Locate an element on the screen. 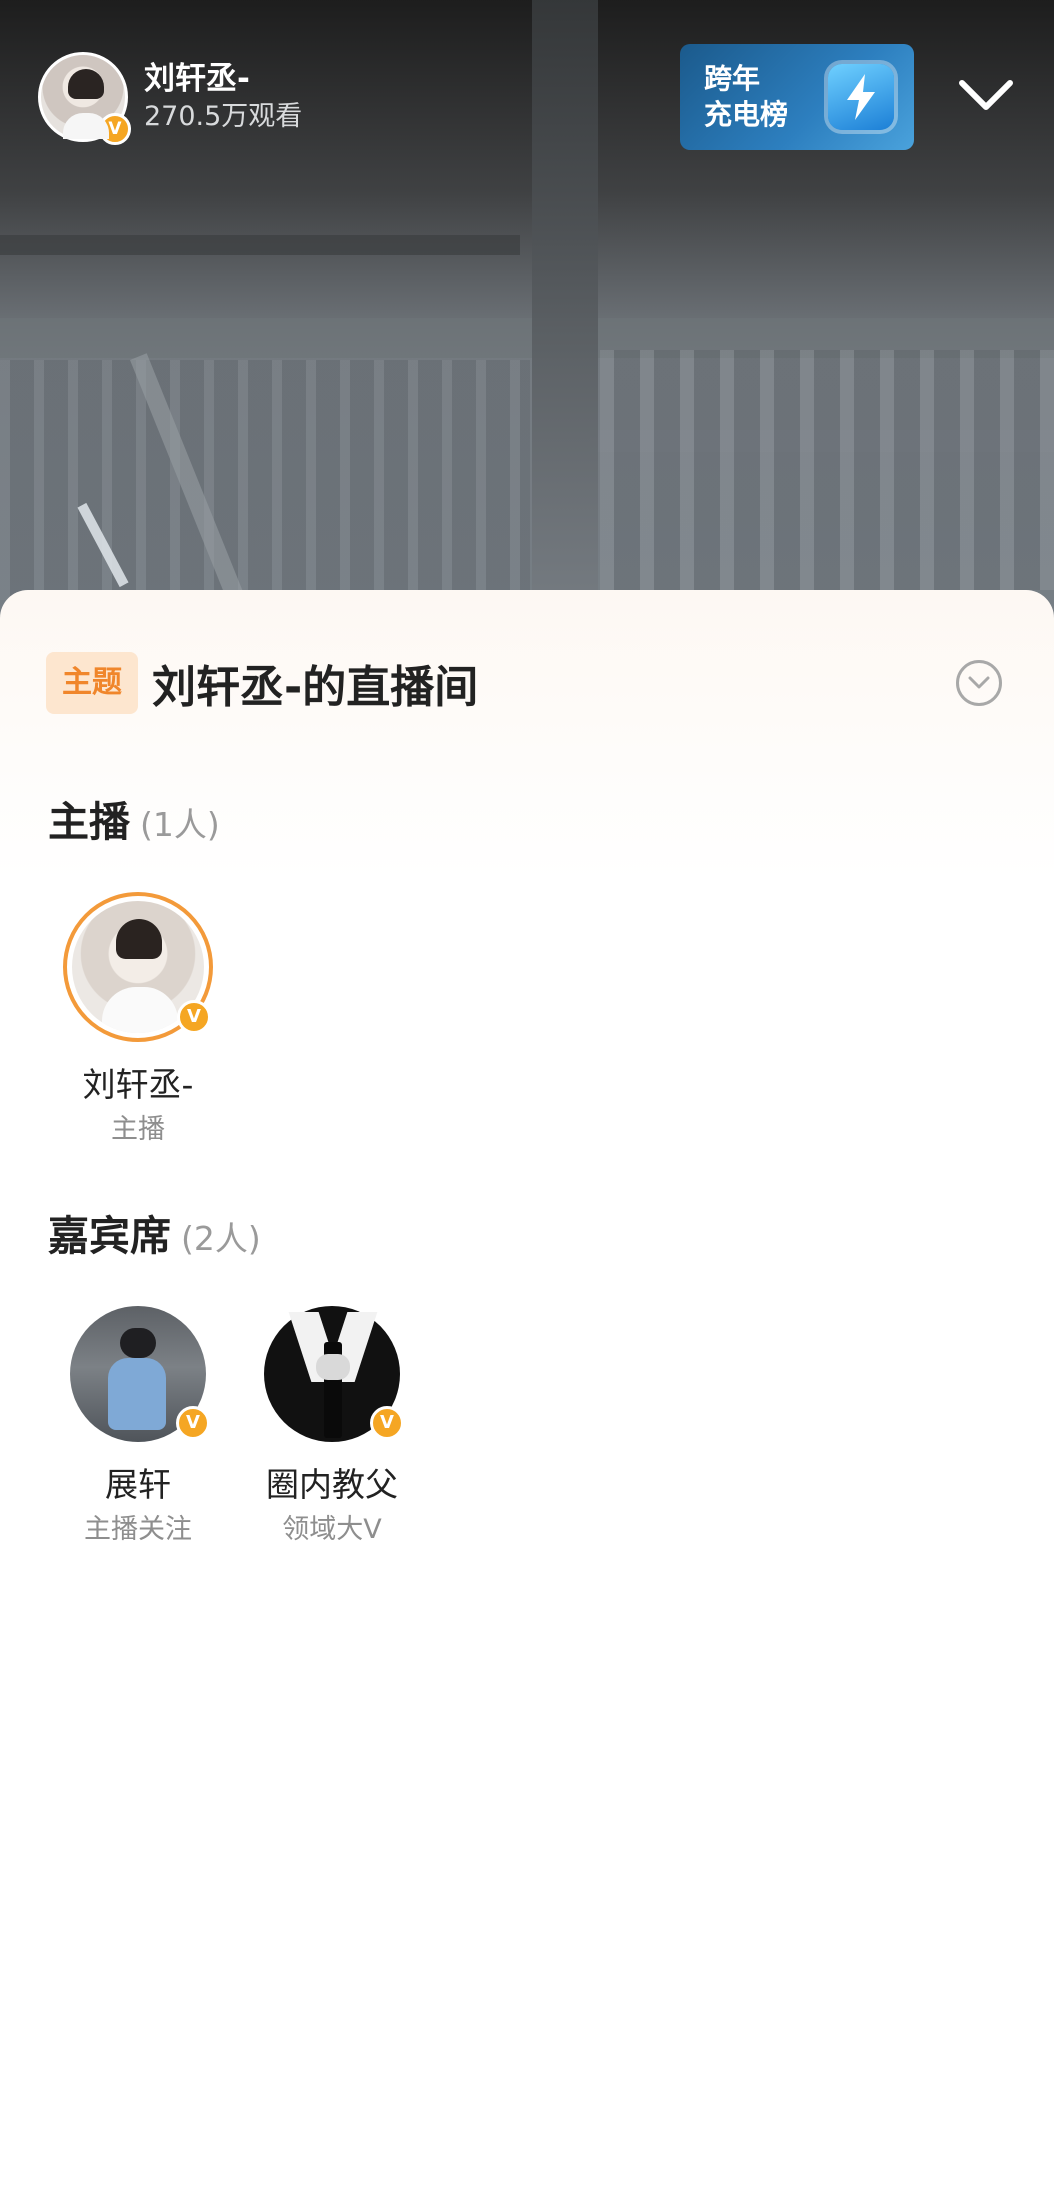  guest-section-count: (2人) is located at coordinates (221, 1238).